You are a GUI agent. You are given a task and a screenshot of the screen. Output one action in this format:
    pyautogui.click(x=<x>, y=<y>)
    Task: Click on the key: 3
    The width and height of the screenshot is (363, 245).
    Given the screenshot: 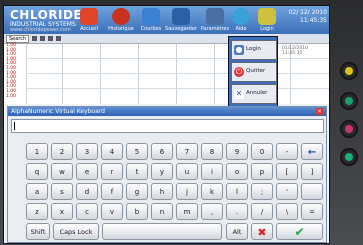 What is the action you would take?
    pyautogui.click(x=87, y=151)
    